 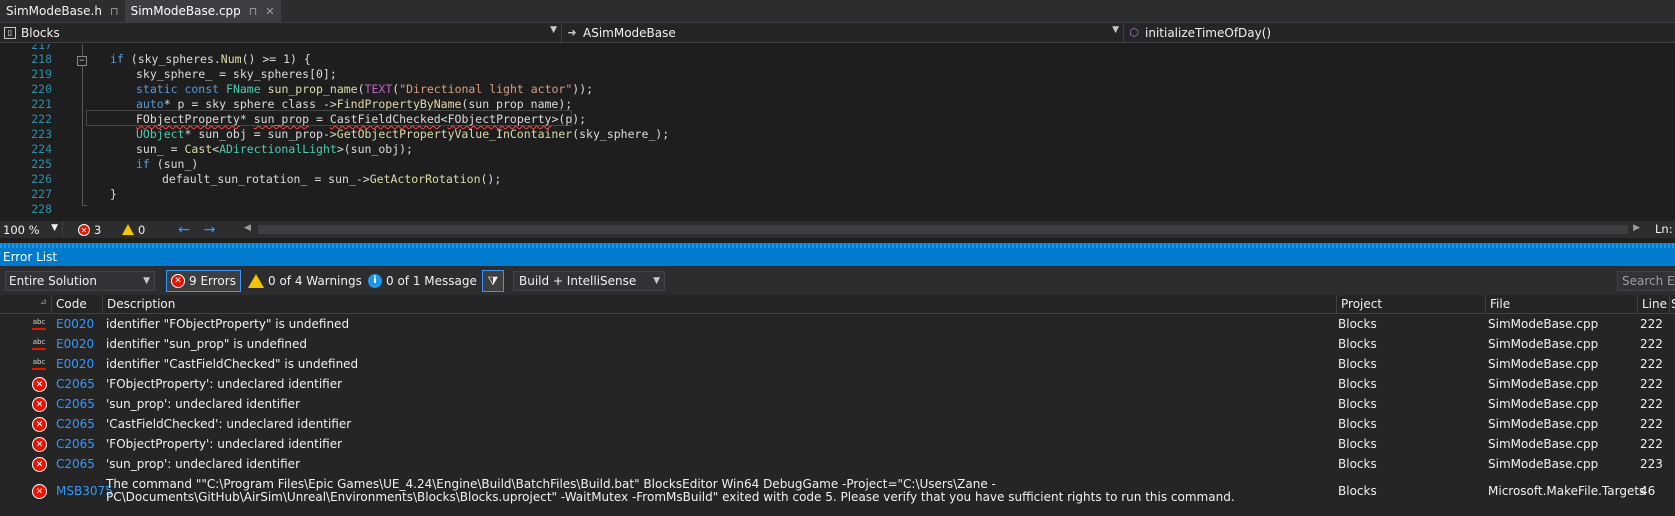 I want to click on line-number: 218, so click(x=41, y=59).